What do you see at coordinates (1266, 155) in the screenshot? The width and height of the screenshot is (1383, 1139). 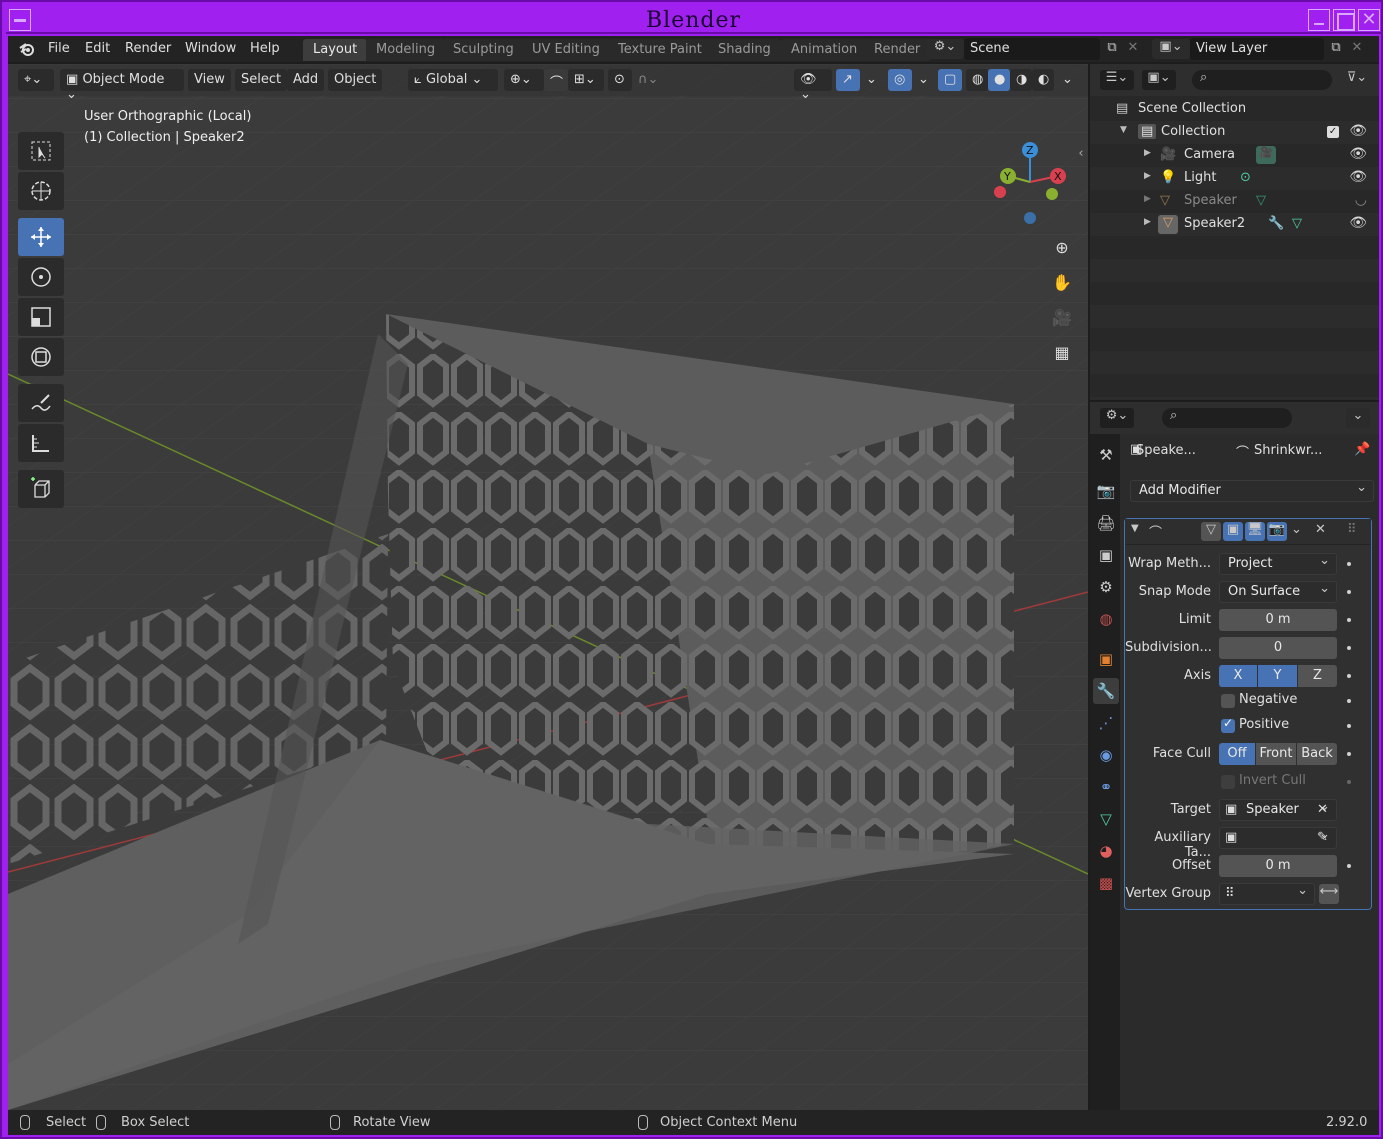 I see `camera-data-icon: 🎥` at bounding box center [1266, 155].